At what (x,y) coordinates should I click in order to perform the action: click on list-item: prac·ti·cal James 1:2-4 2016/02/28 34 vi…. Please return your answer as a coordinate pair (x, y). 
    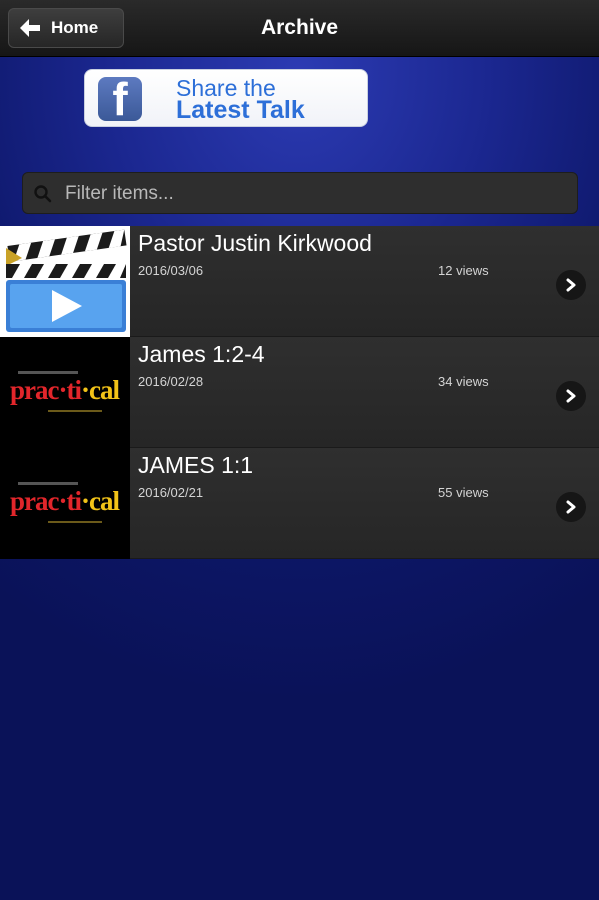
    Looking at the image, I should click on (299, 392).